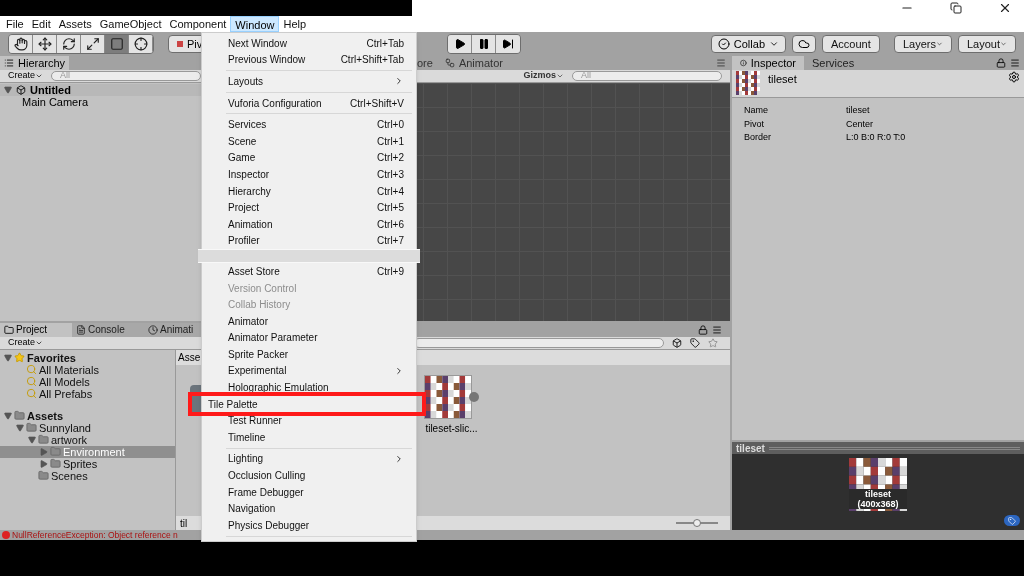  What do you see at coordinates (923, 44) in the screenshot?
I see `layers-dropdown: Layers` at bounding box center [923, 44].